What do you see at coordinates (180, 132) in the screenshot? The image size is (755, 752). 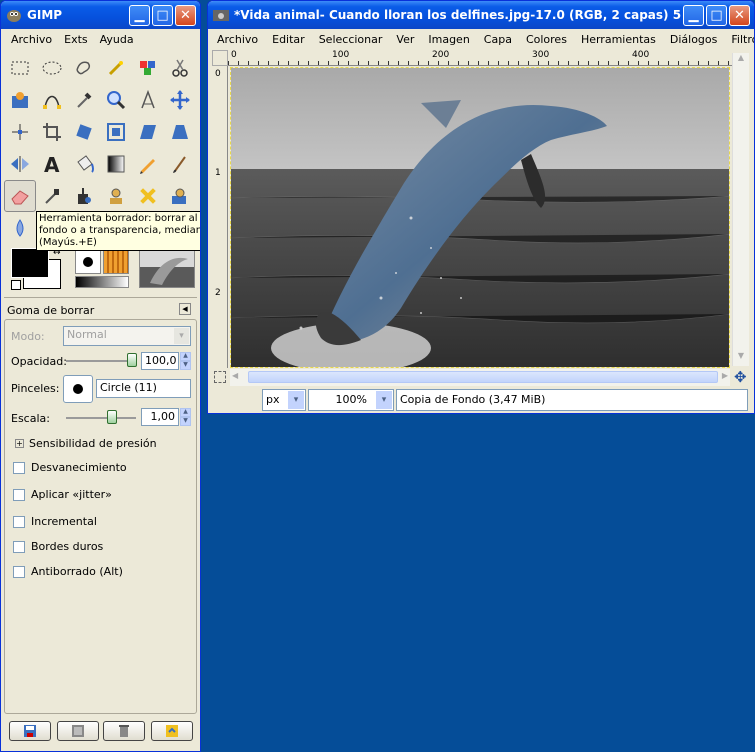 I see `tool-perspective` at bounding box center [180, 132].